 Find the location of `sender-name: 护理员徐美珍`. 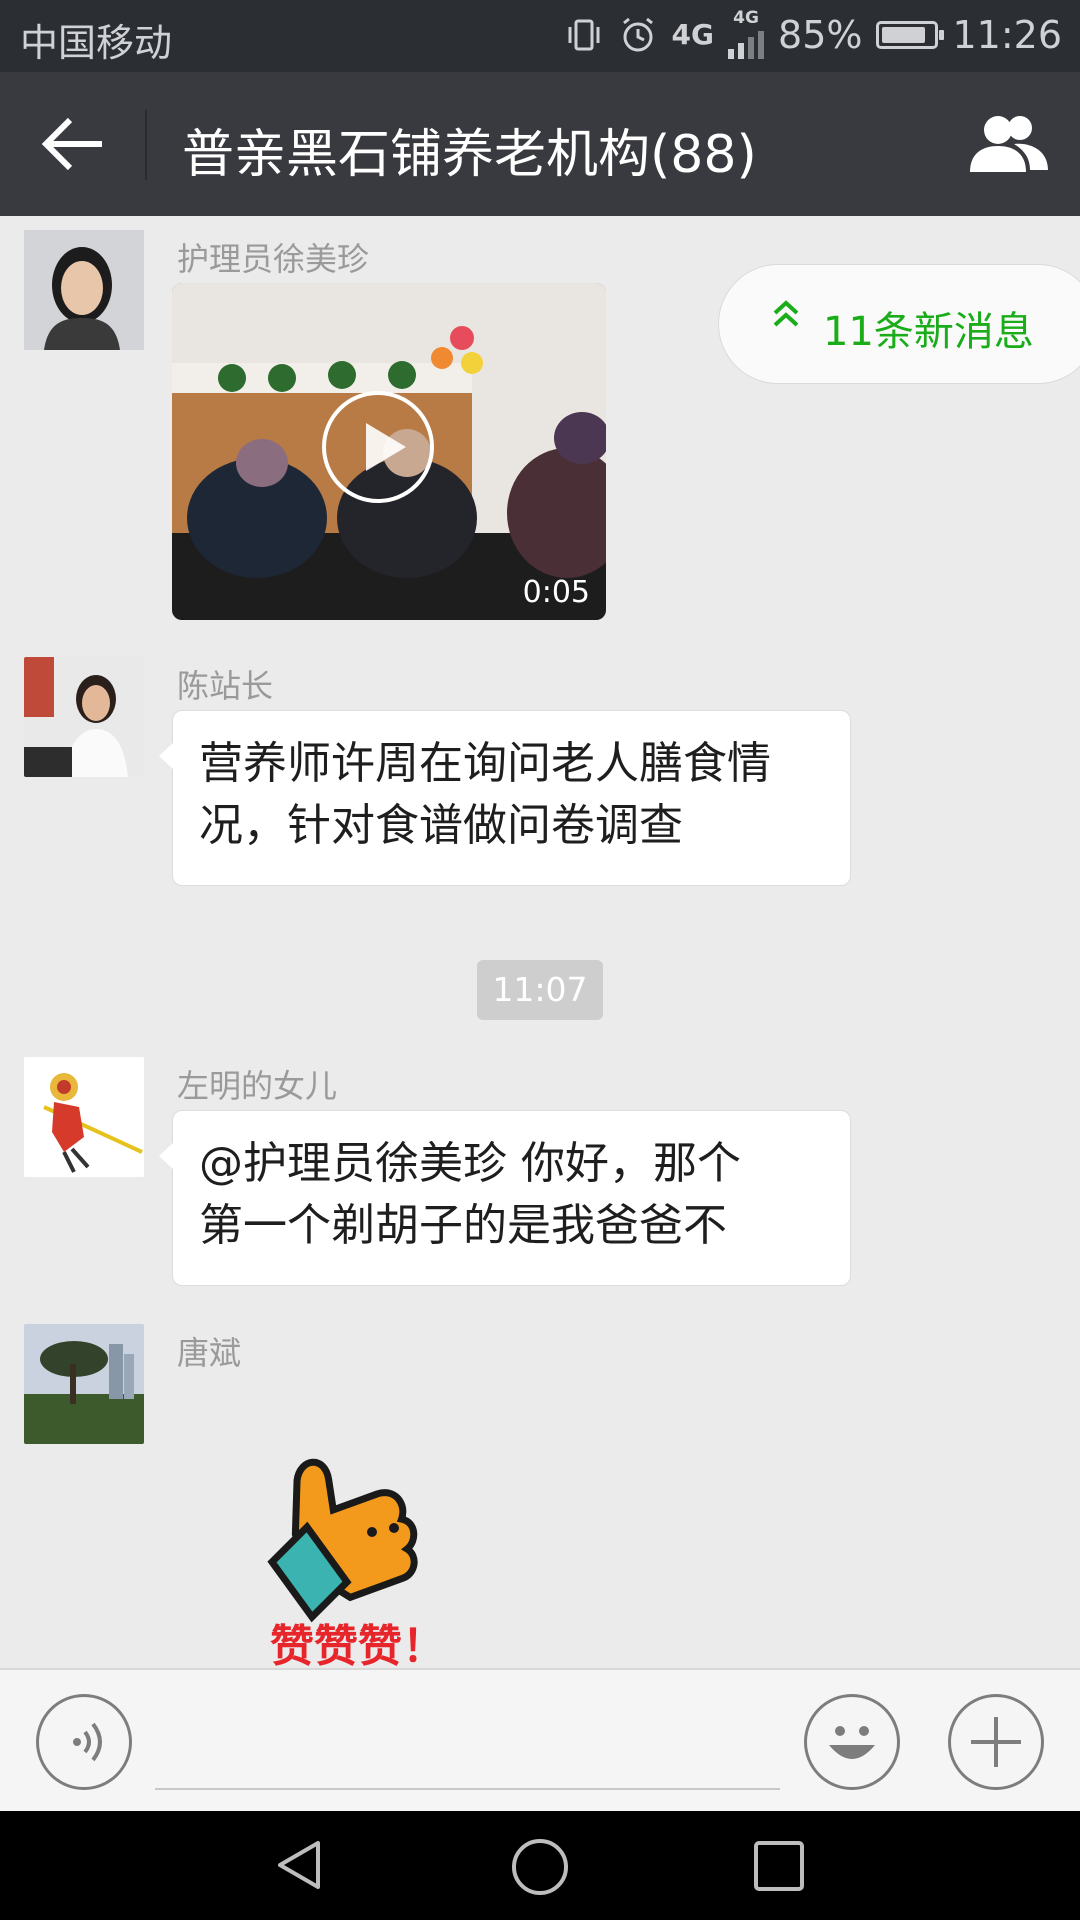

sender-name: 护理员徐美珍 is located at coordinates (273, 259).